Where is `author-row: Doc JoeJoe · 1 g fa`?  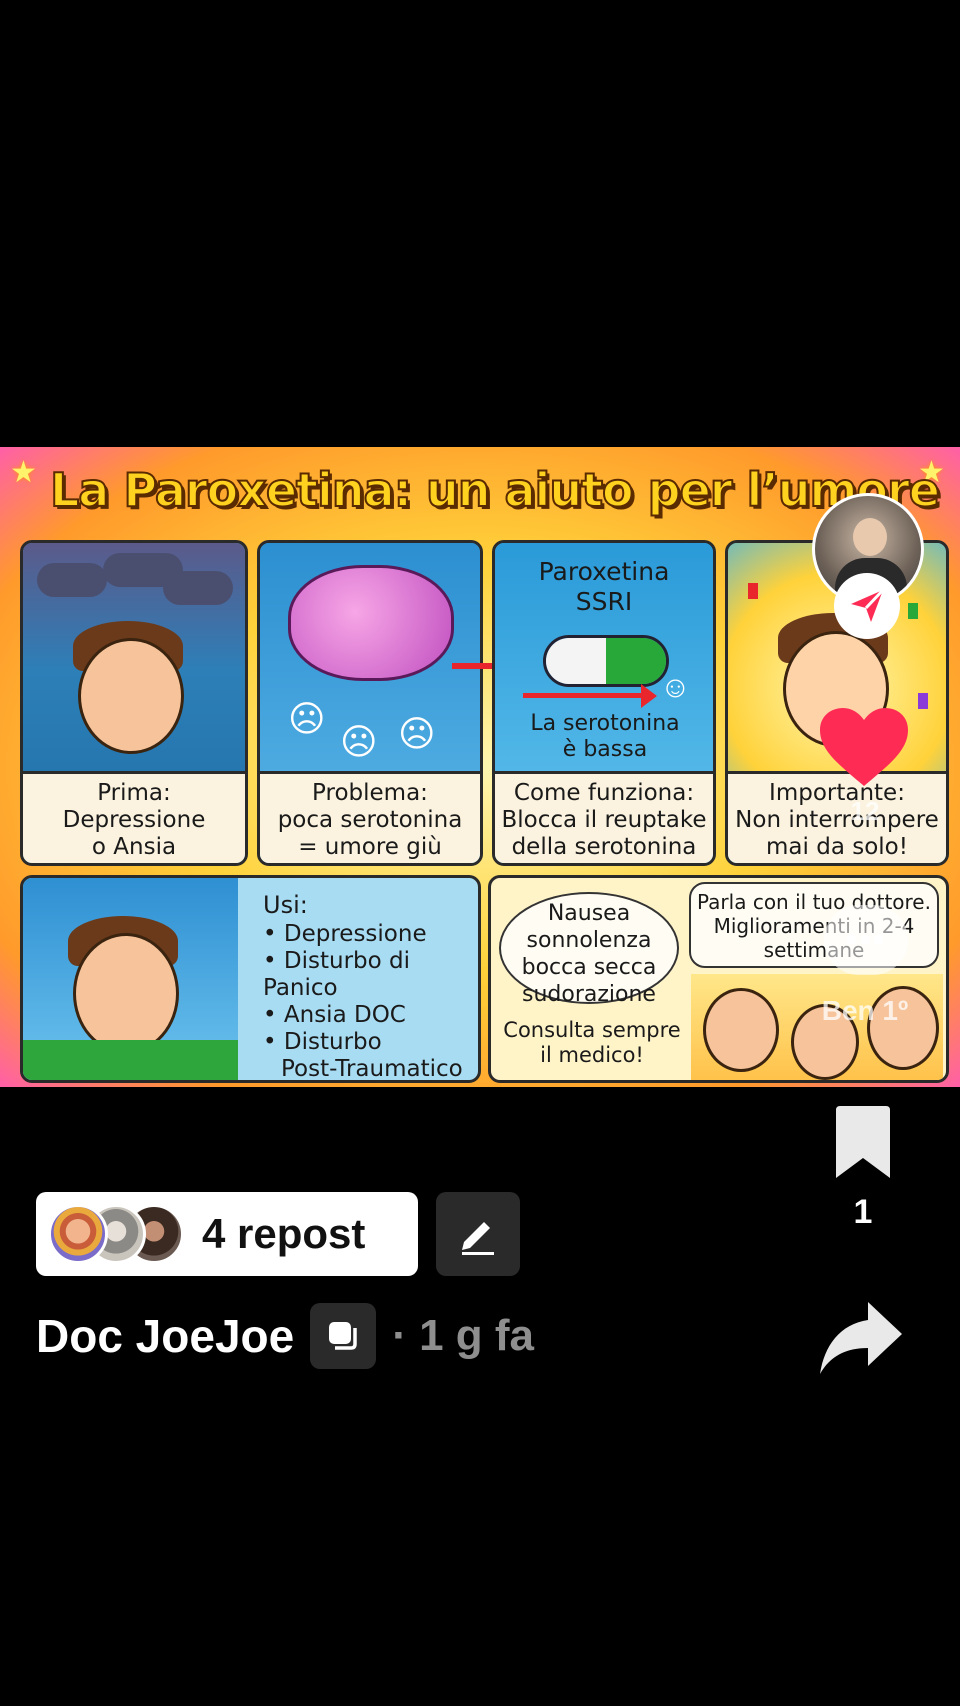 author-row: Doc JoeJoe · 1 g fa is located at coordinates (285, 1336).